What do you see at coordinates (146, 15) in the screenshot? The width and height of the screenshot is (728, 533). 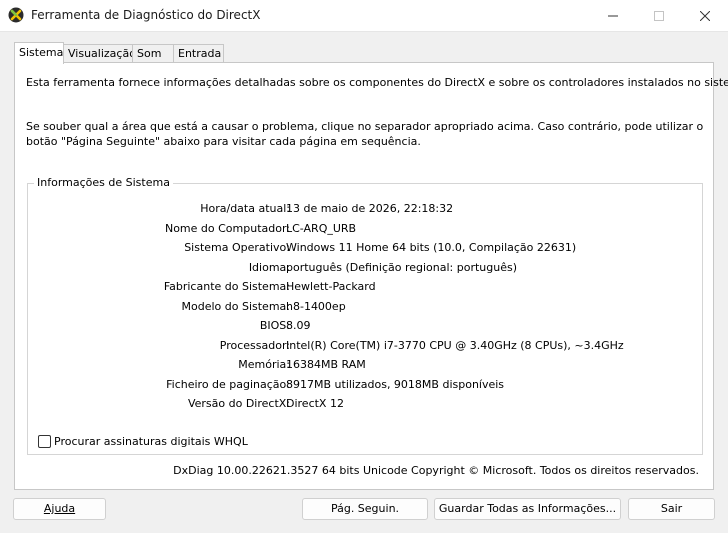 I see `window-title: Ferramenta de Diagnóstico do DirectX` at bounding box center [146, 15].